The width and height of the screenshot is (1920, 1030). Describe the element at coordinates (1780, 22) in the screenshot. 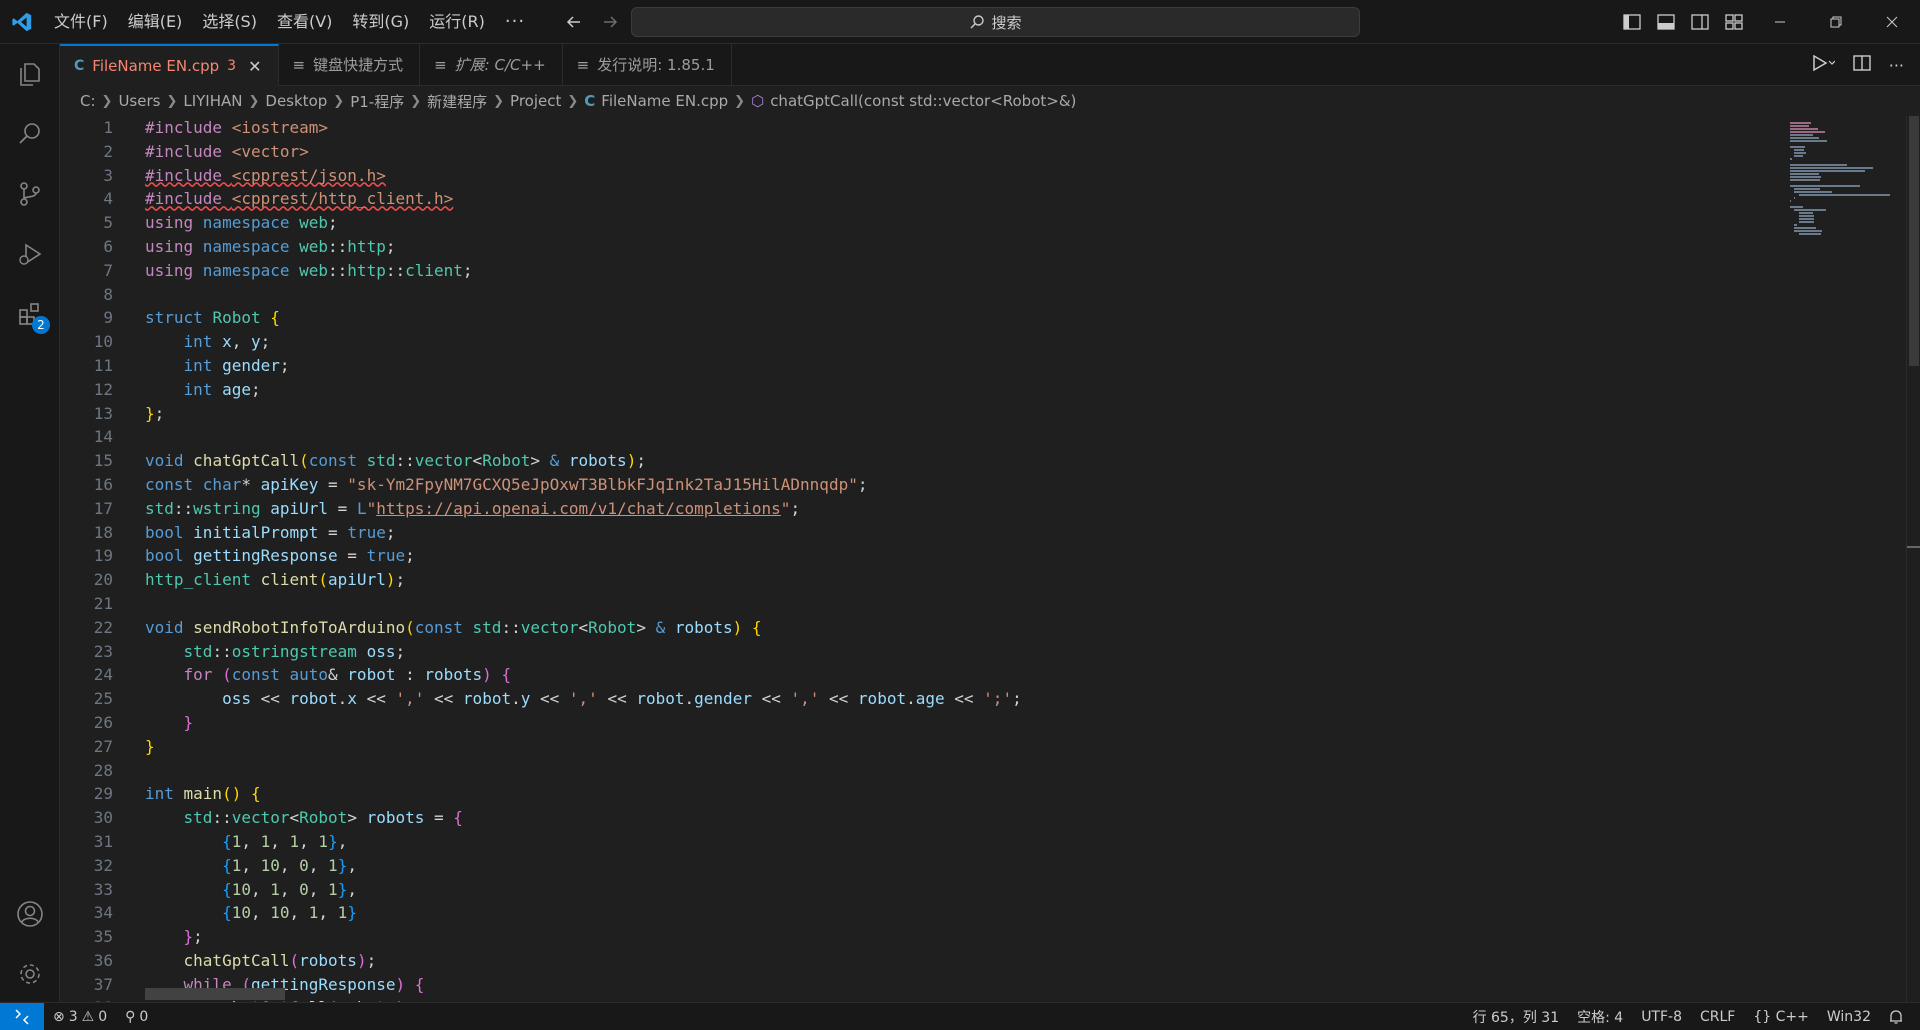

I see `minimize-button` at that location.